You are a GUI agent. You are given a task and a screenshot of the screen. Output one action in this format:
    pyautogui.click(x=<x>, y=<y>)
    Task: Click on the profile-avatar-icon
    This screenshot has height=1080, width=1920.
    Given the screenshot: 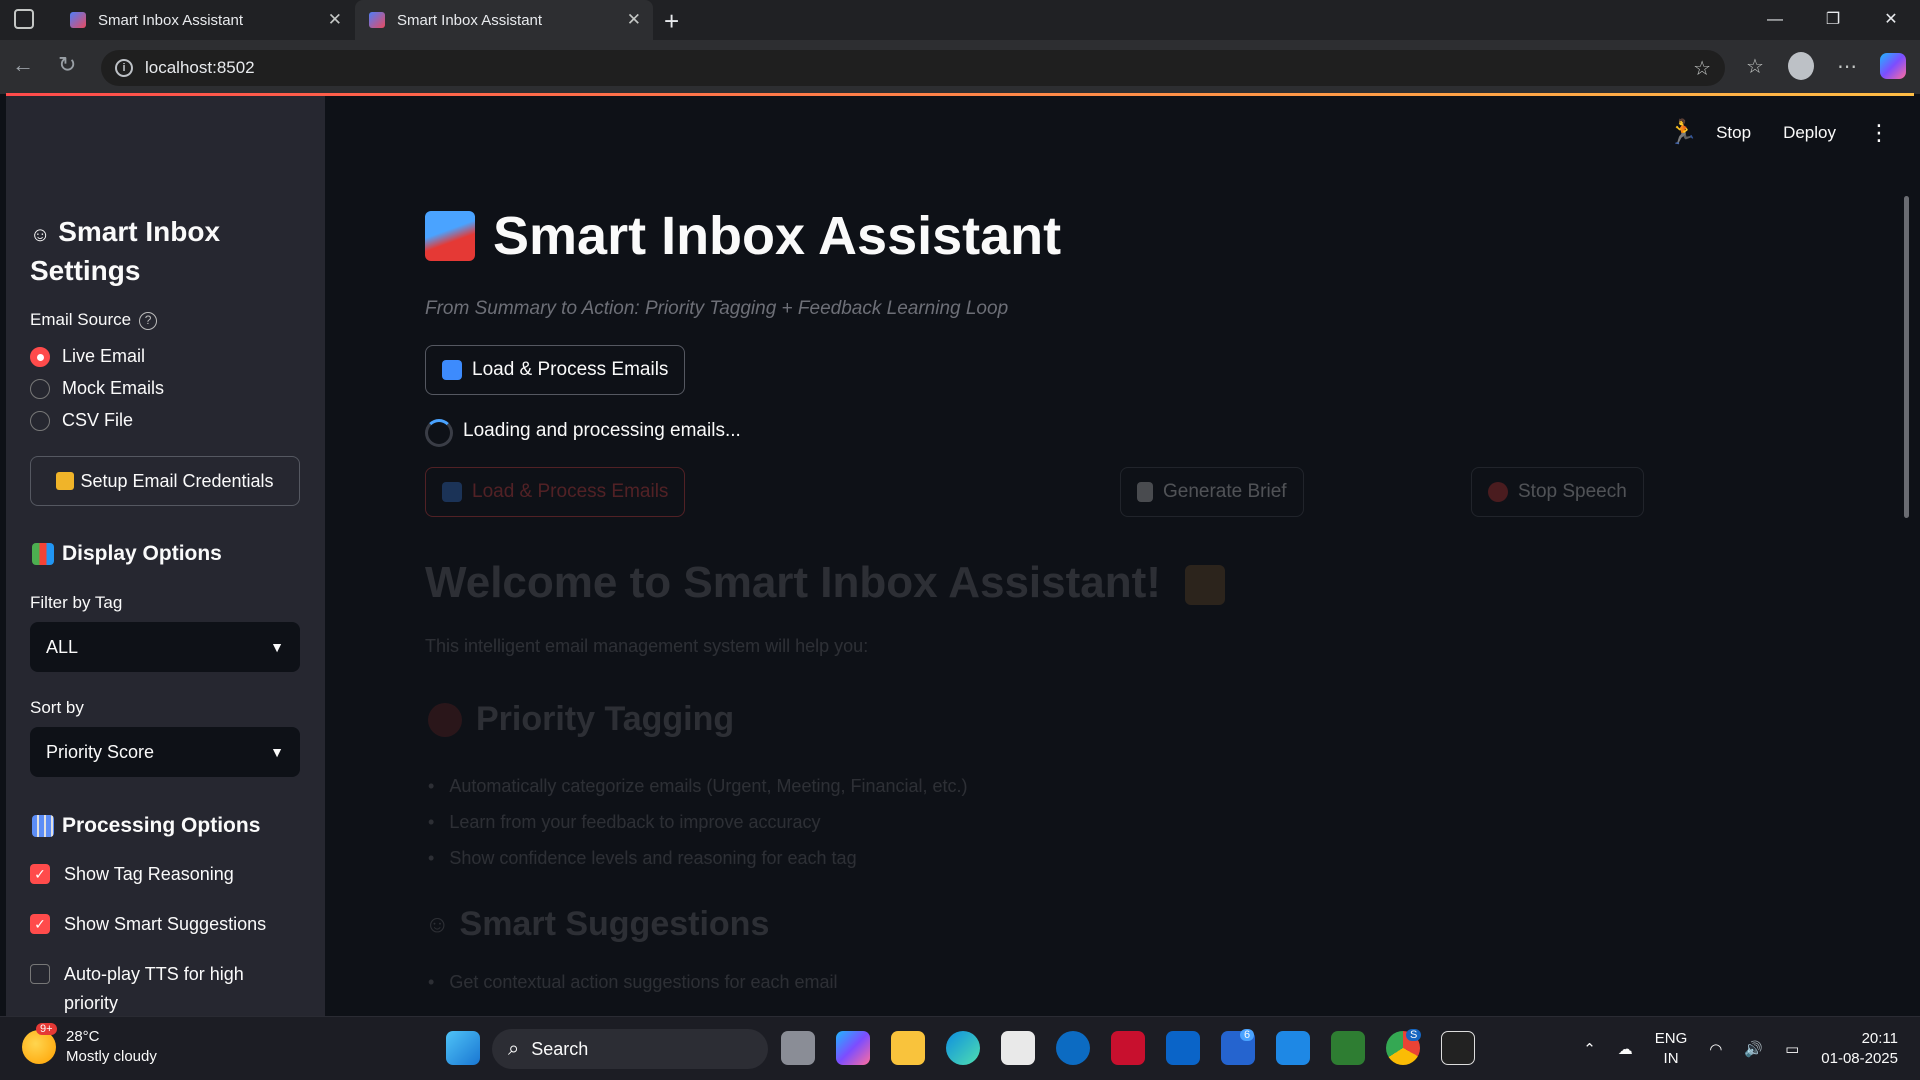 What is the action you would take?
    pyautogui.click(x=1801, y=66)
    